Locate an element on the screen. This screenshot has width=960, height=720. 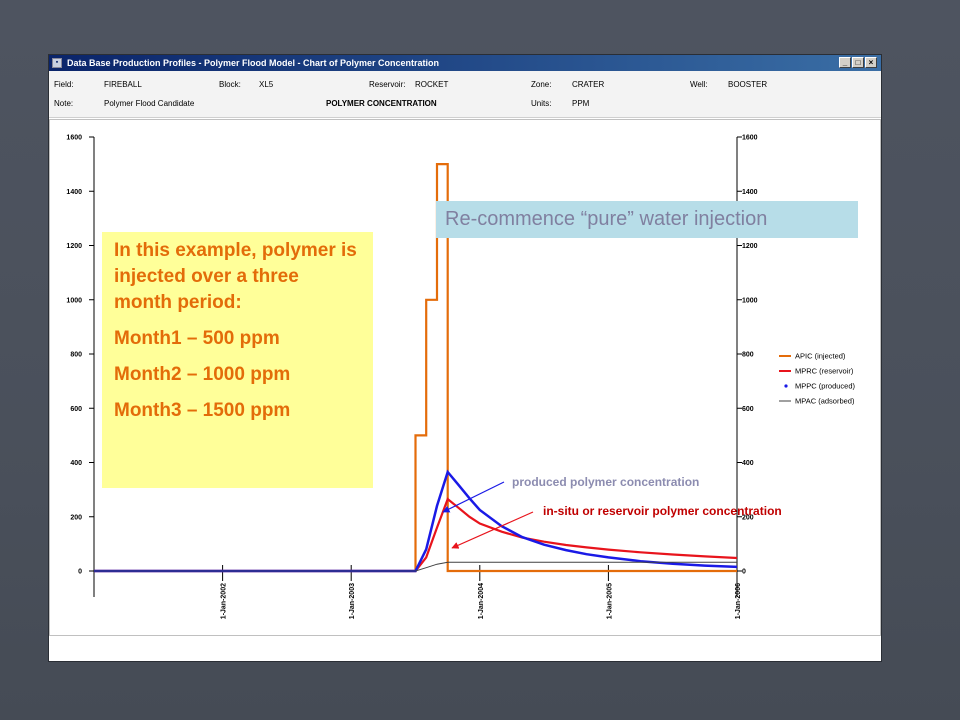
legend-label: MPPC (produced) is located at coordinates (825, 386).